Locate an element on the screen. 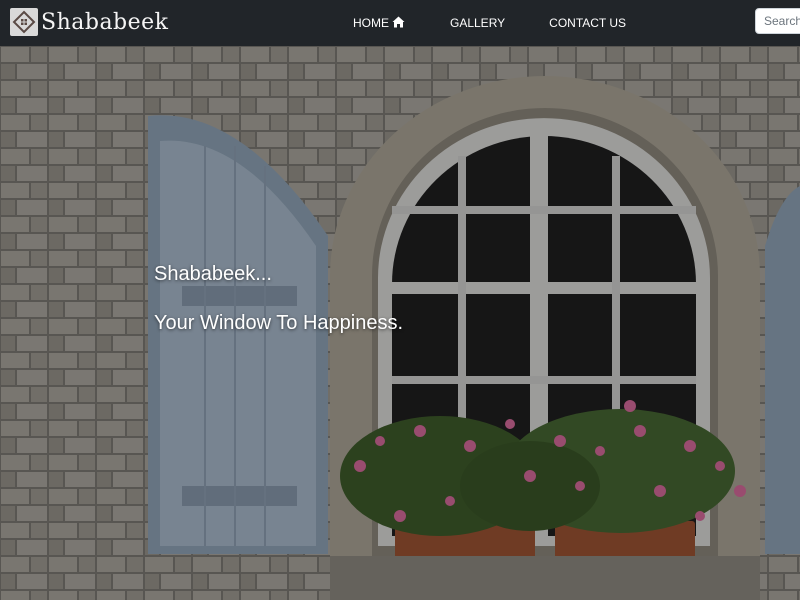 This screenshot has width=800, height=600. nav-link-home-label: HOME is located at coordinates (371, 23).